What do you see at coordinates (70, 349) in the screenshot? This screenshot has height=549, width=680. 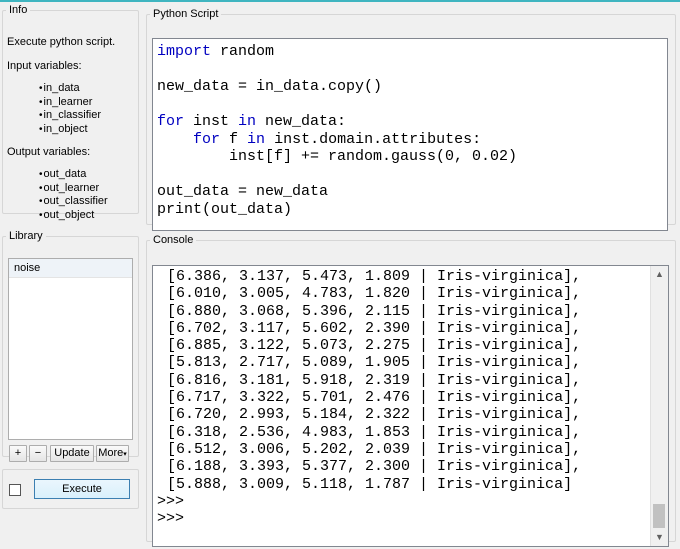 I see `library-list: noise` at bounding box center [70, 349].